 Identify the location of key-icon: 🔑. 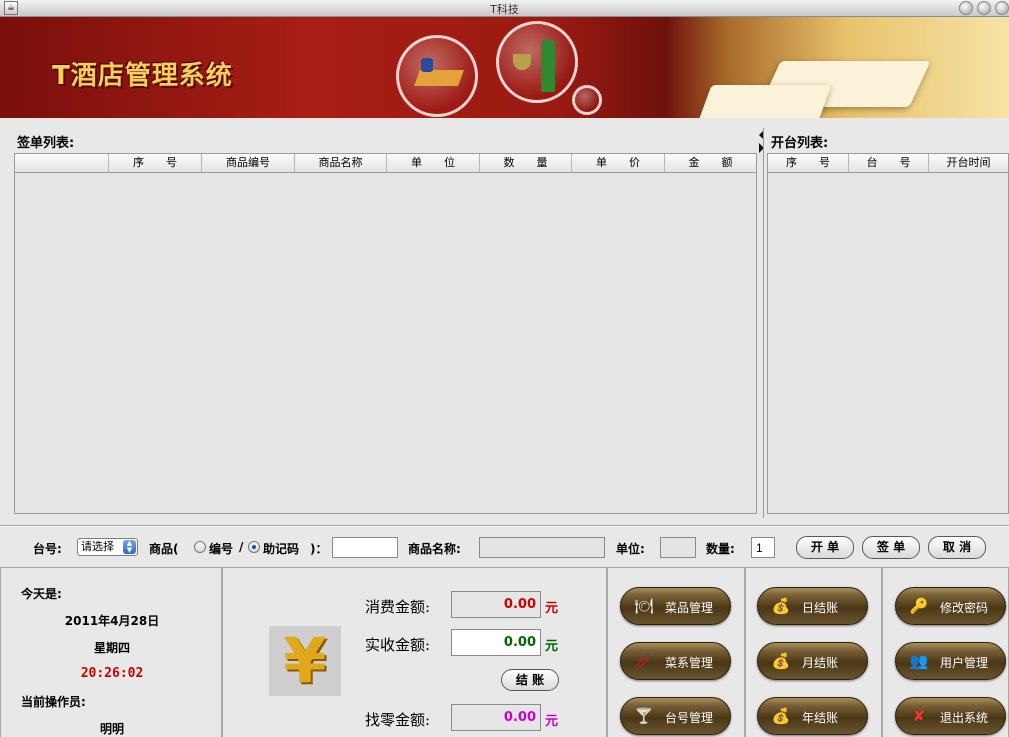
(919, 606).